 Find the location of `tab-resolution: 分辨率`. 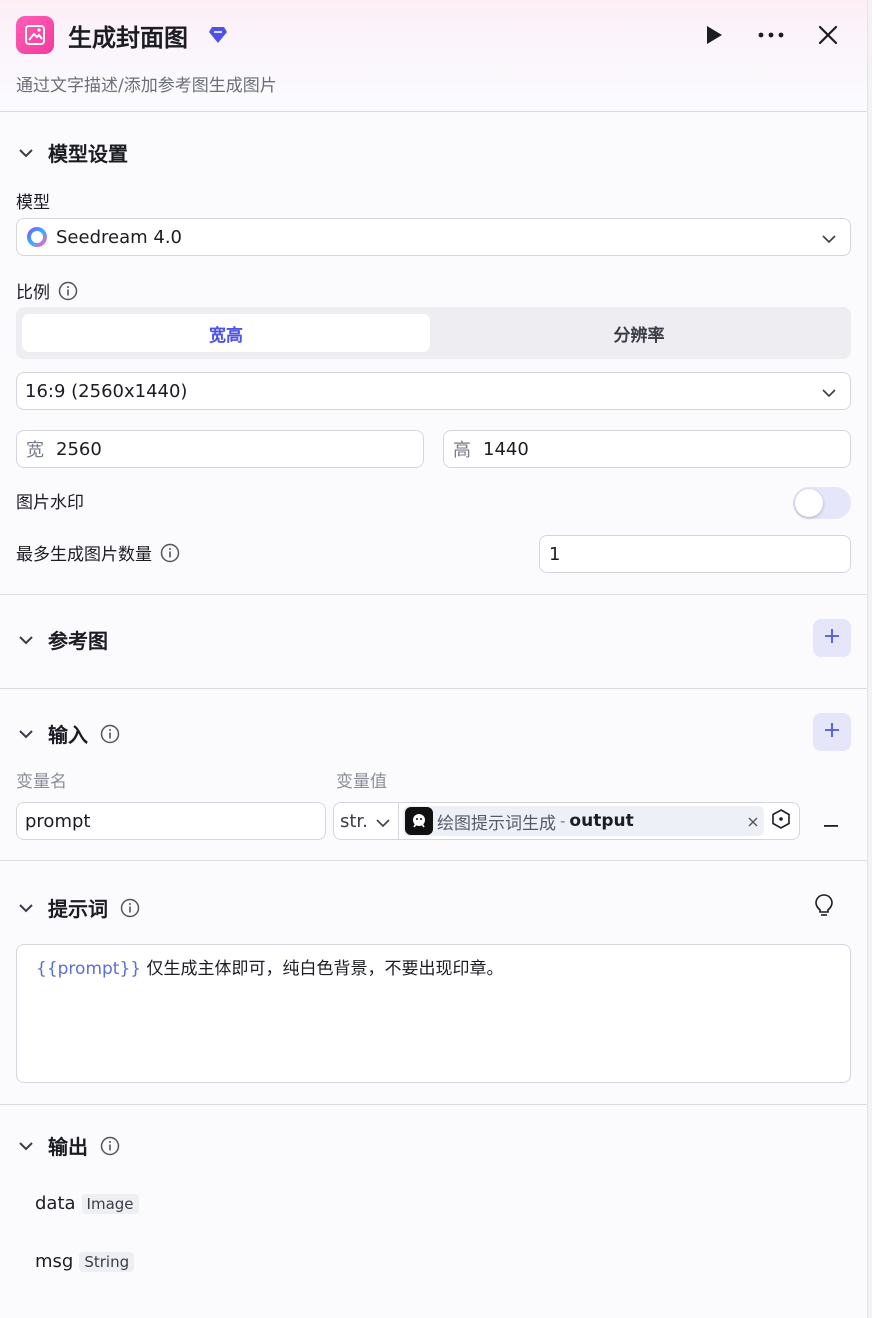

tab-resolution: 分辨率 is located at coordinates (639, 333).